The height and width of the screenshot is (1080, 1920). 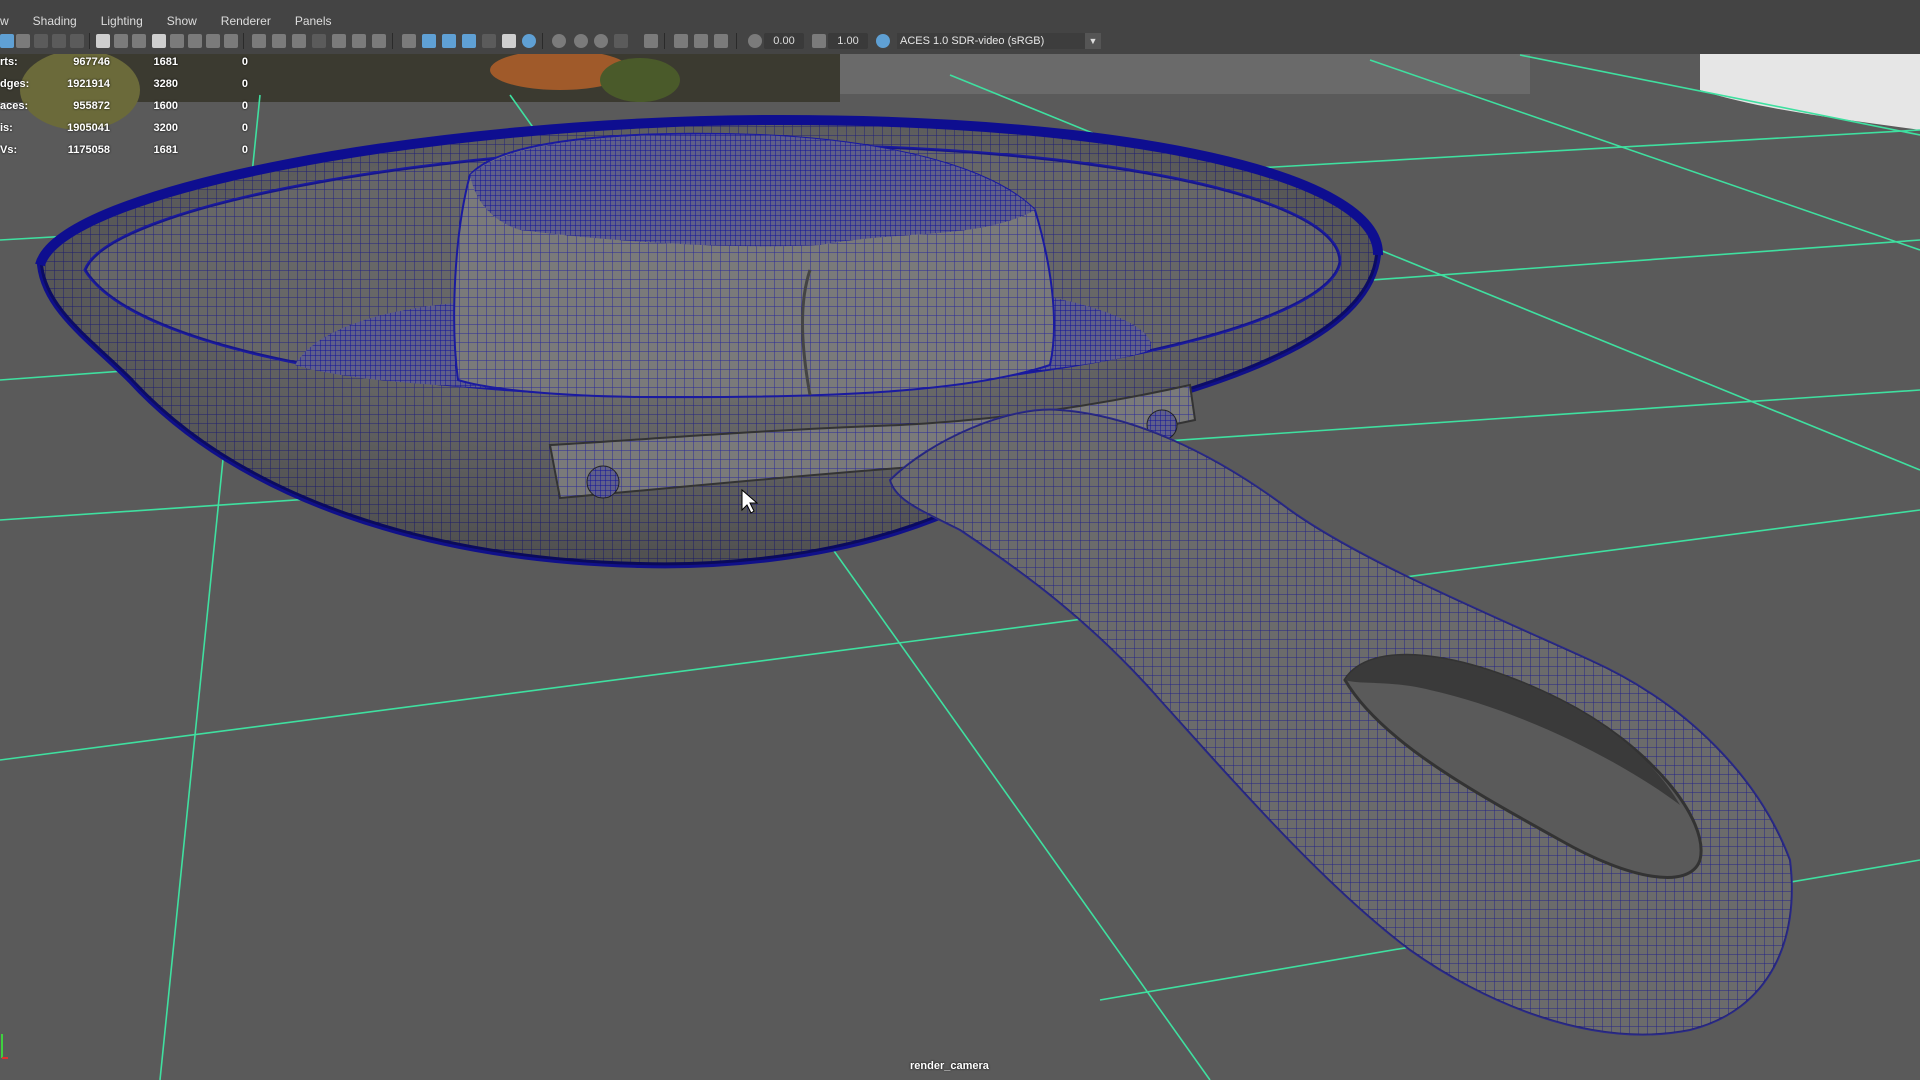 What do you see at coordinates (103, 41) in the screenshot?
I see `lock-camera-icon` at bounding box center [103, 41].